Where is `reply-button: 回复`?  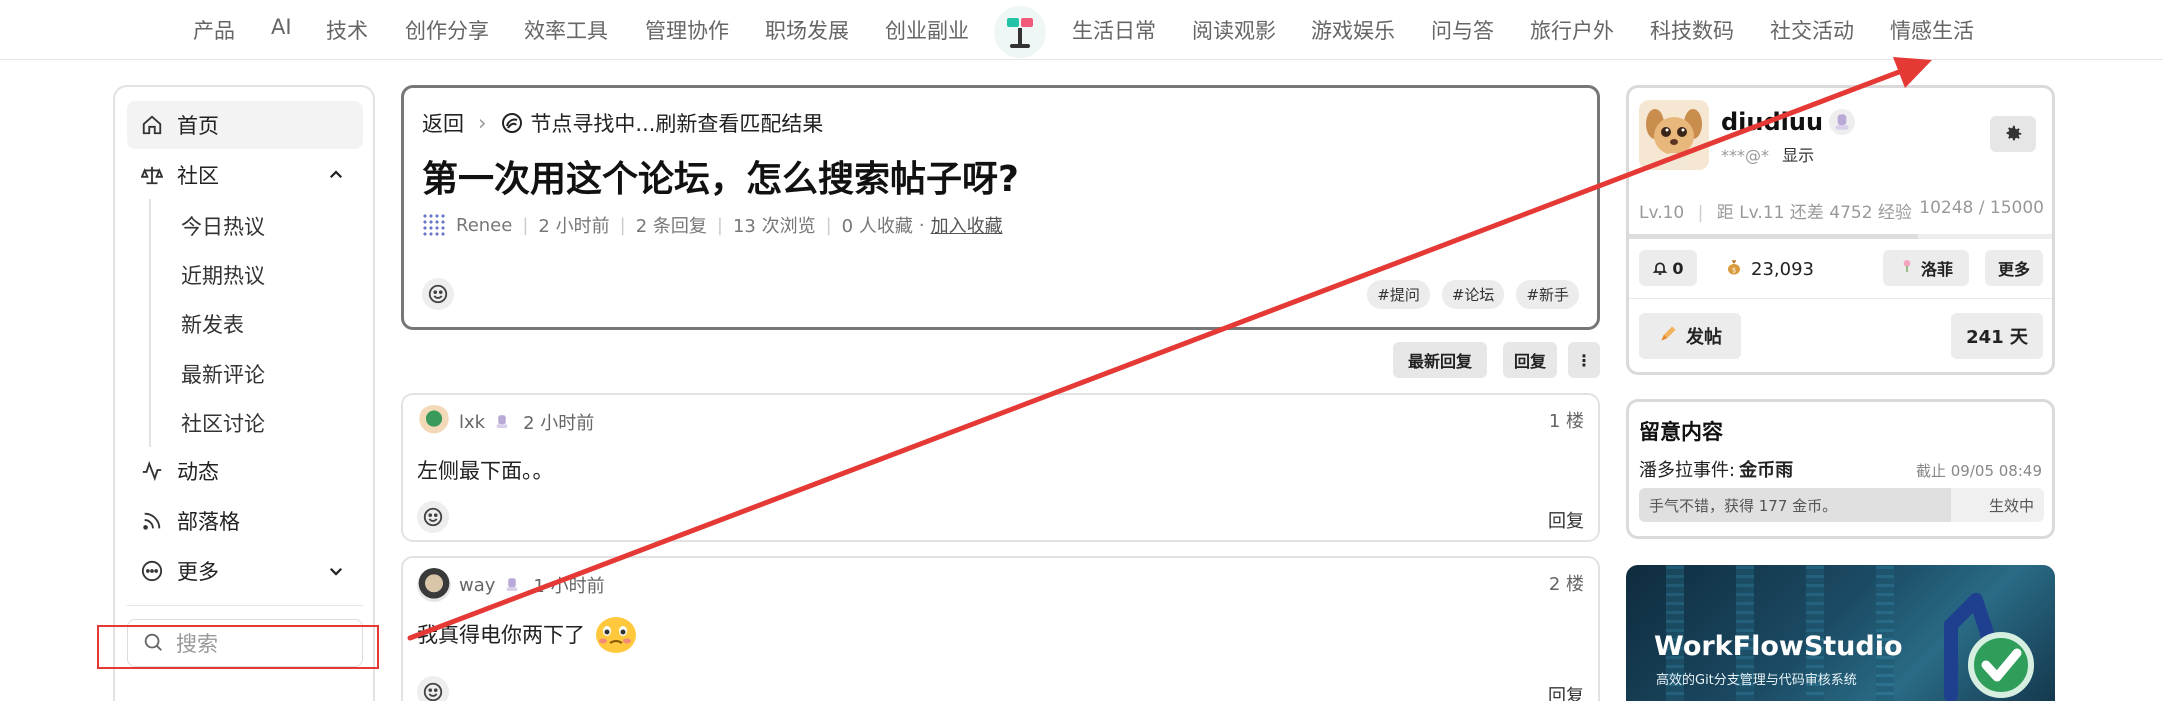 reply-button: 回复 is located at coordinates (1530, 360).